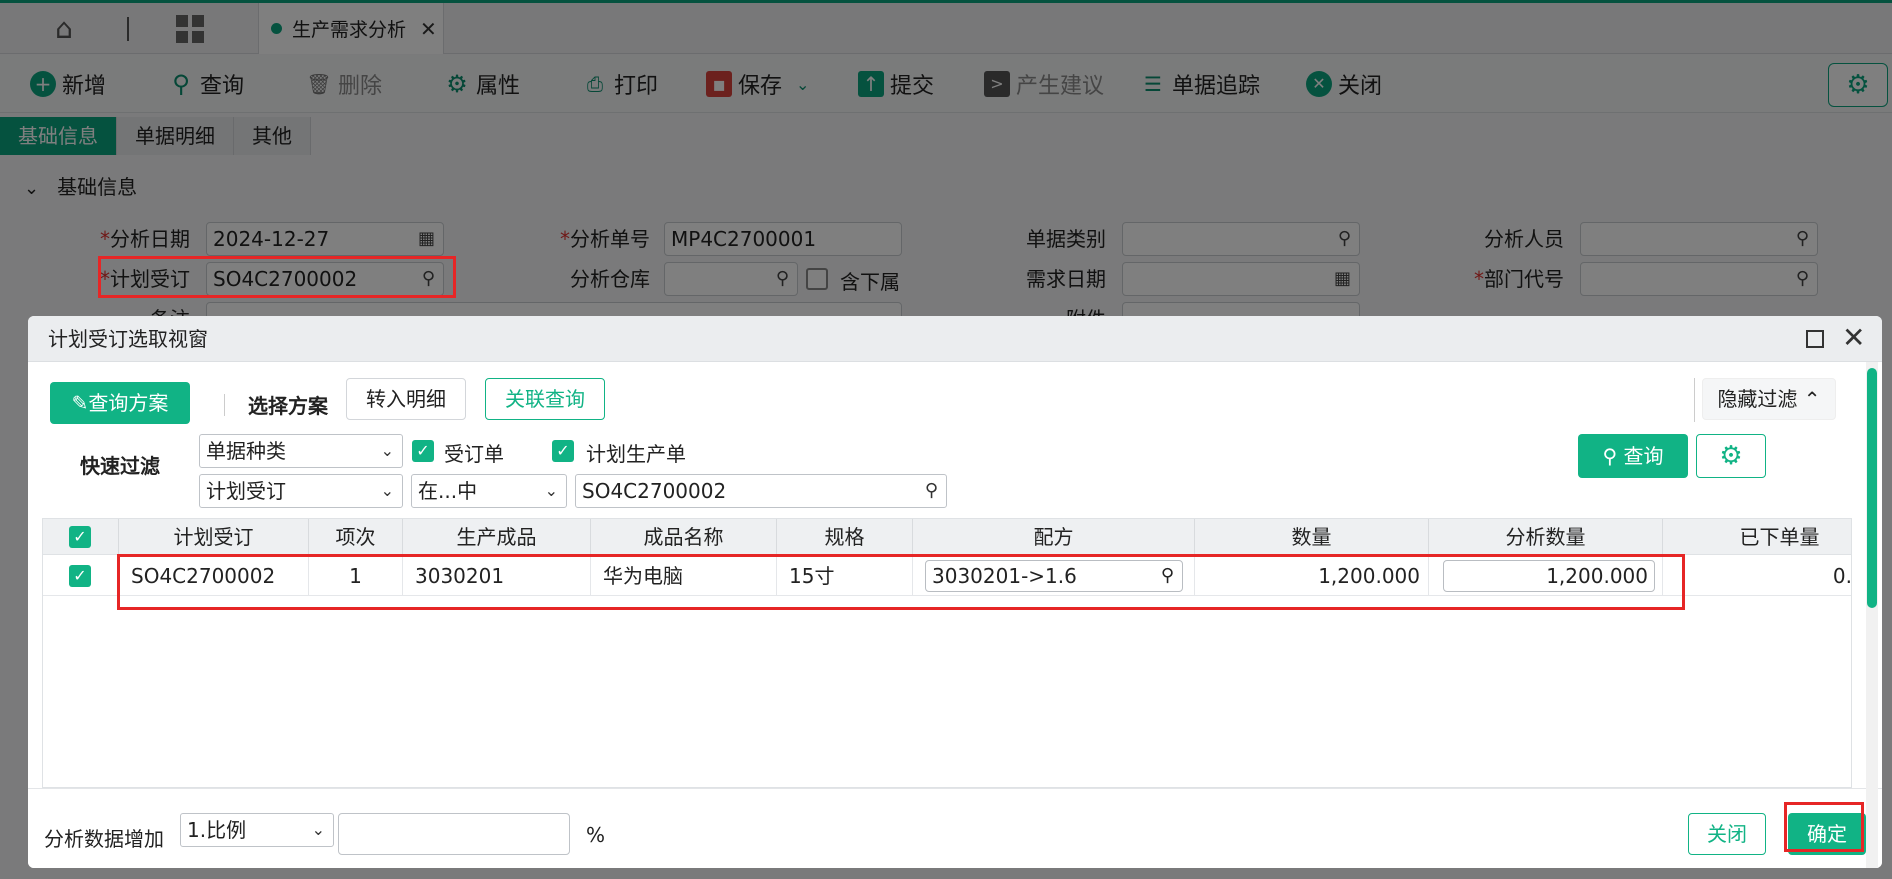 Image resolution: width=1892 pixels, height=879 pixels. Describe the element at coordinates (104, 839) in the screenshot. I see `increase-label: 分析数据增加` at that location.